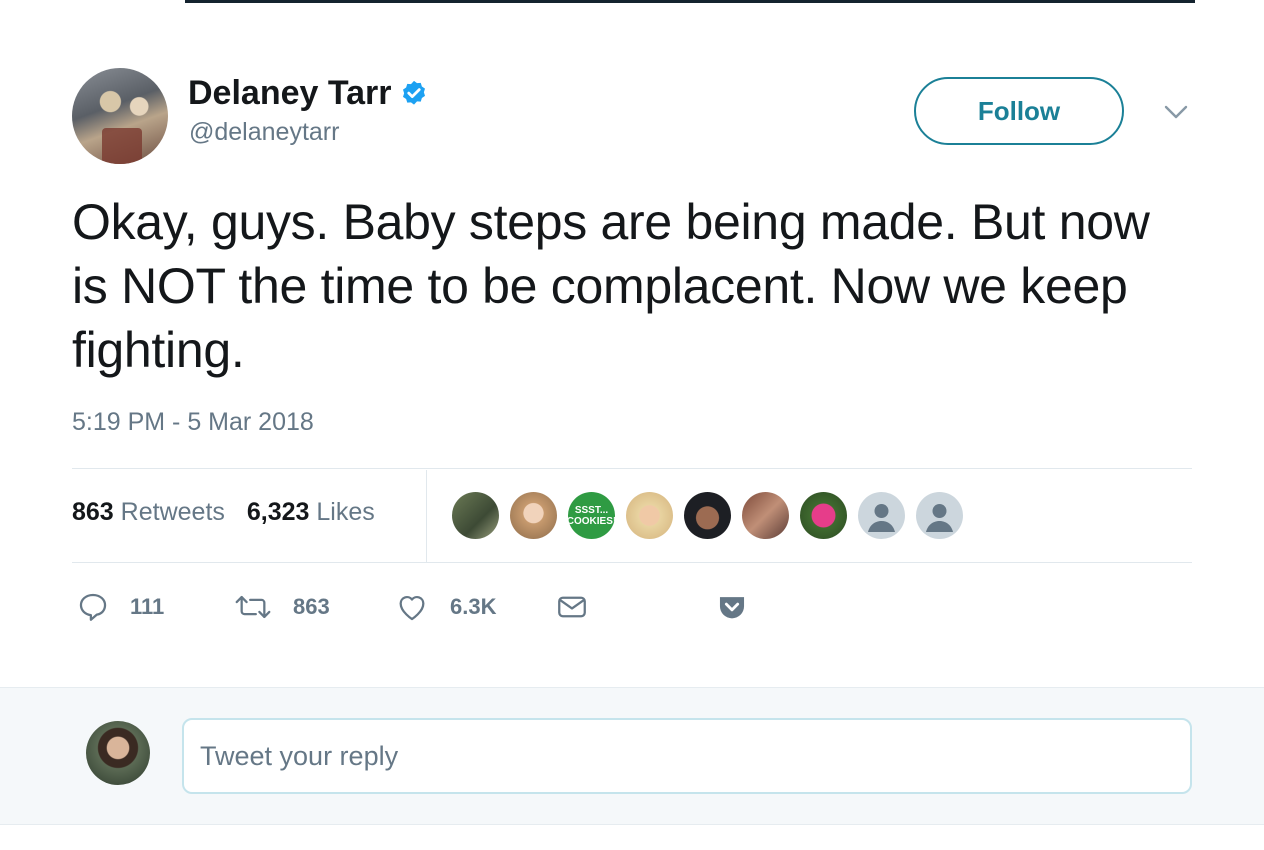 Image resolution: width=1264 pixels, height=850 pixels. I want to click on retweets-count: 863, so click(93, 512).